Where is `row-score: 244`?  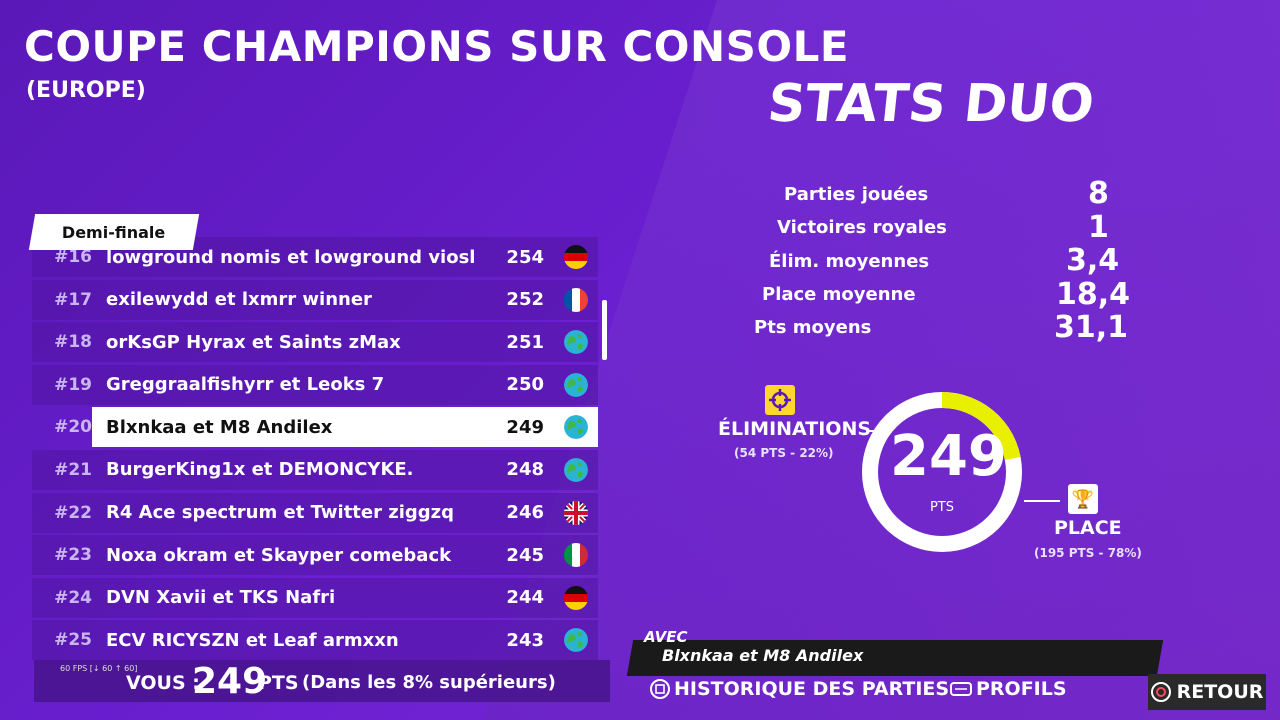 row-score: 244 is located at coordinates (525, 598).